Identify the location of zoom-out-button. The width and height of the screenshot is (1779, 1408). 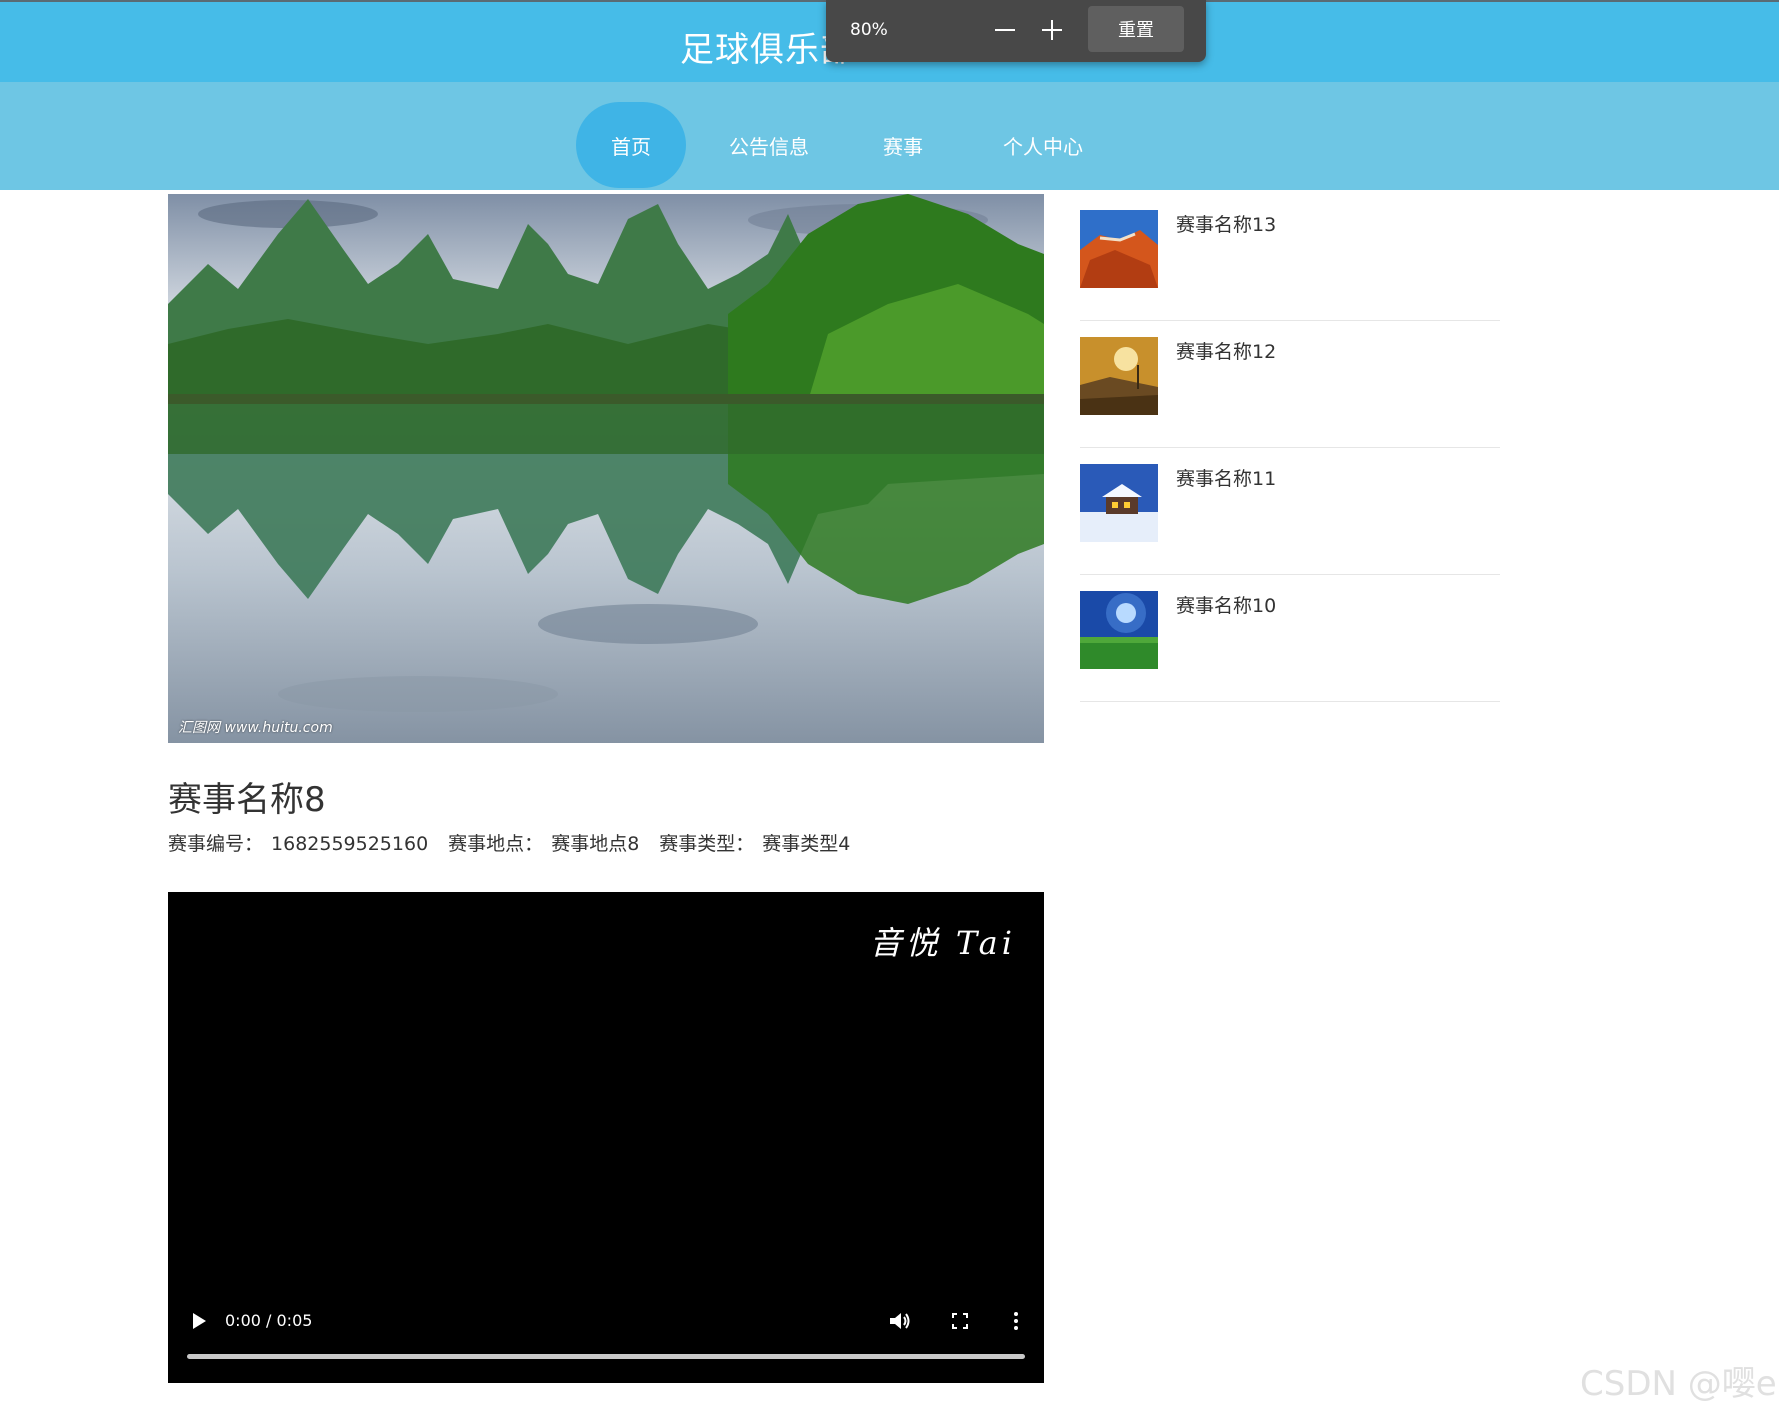
(1004, 30).